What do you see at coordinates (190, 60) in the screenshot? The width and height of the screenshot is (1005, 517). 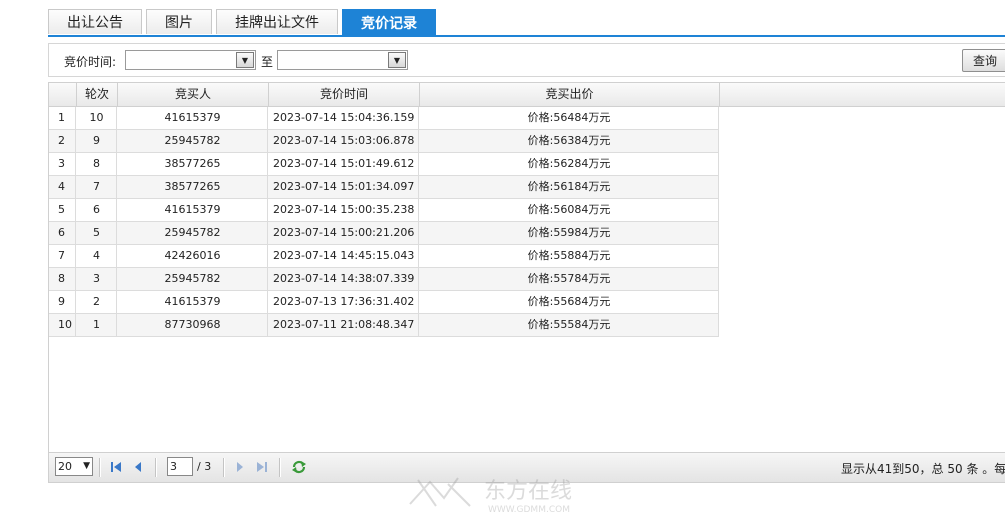 I see `start-time-select: ▼` at bounding box center [190, 60].